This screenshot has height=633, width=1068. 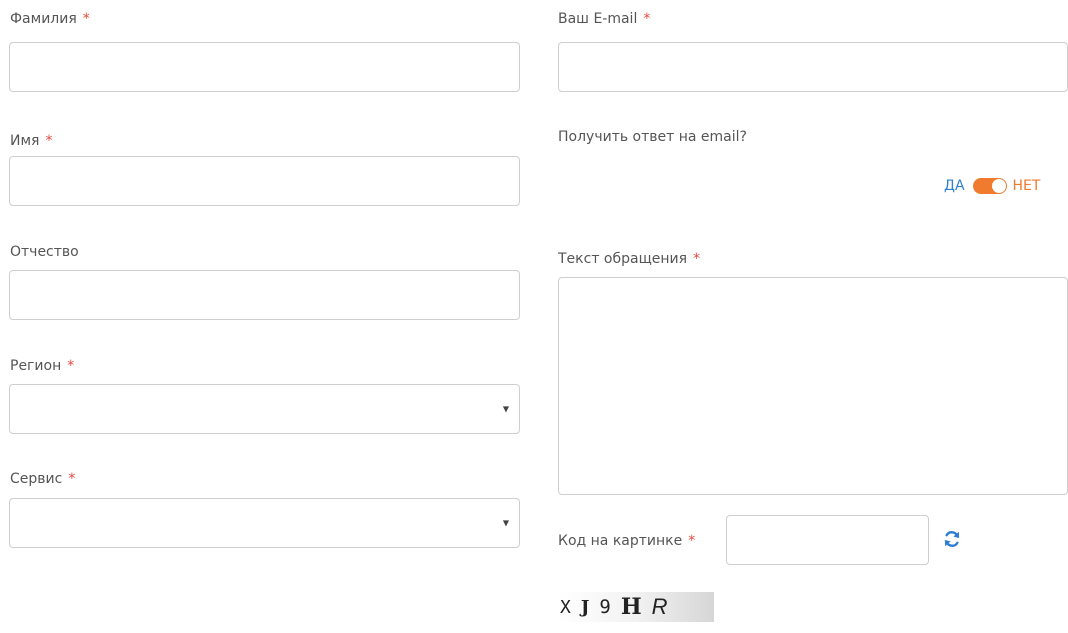 What do you see at coordinates (620, 541) in the screenshot?
I see `captcha-label-text: Код на картинке` at bounding box center [620, 541].